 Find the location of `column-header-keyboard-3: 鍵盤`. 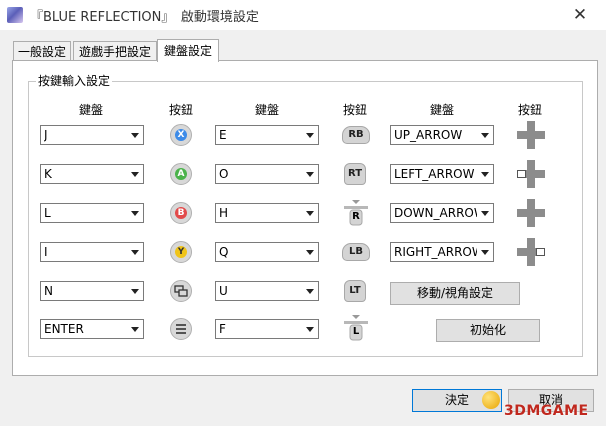

column-header-keyboard-3: 鍵盤 is located at coordinates (442, 110).